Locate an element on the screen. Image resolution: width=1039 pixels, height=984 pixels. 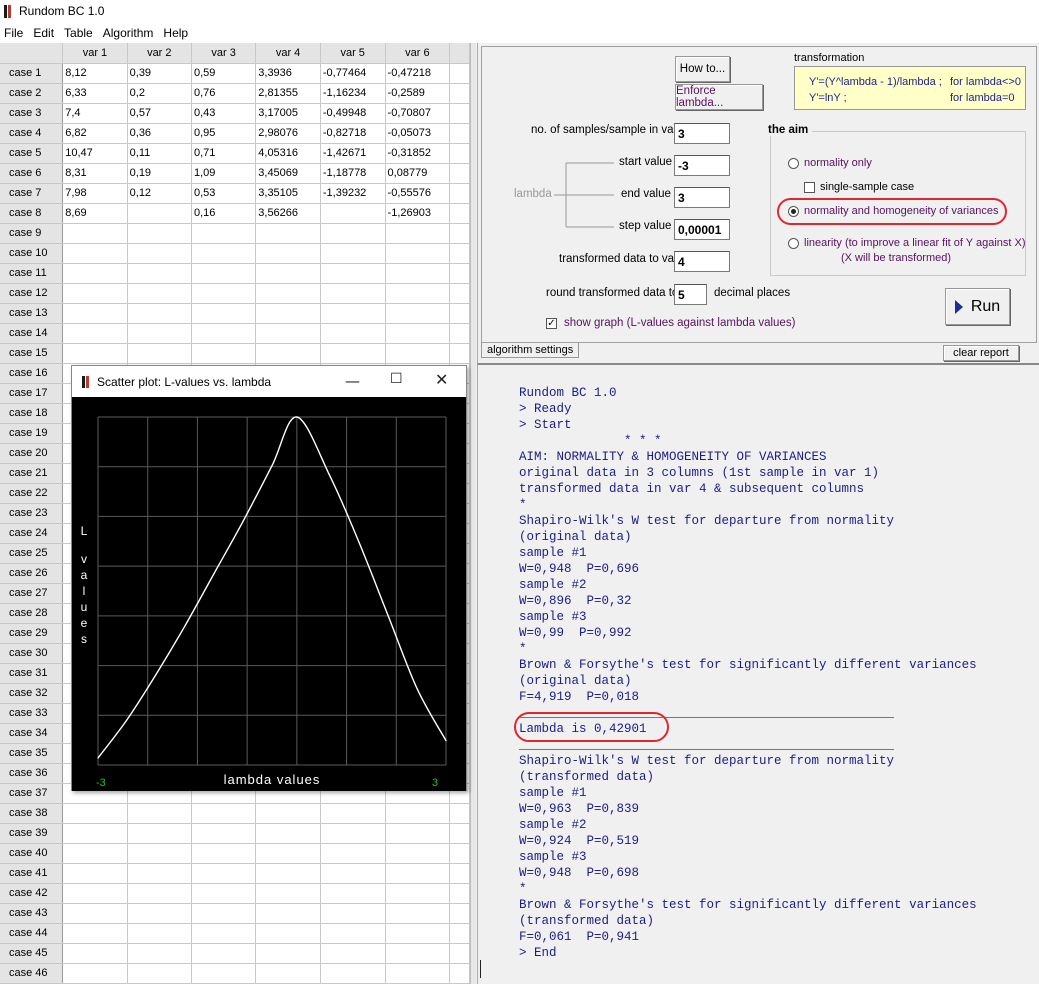
row-header: case 18 is located at coordinates (32, 413).